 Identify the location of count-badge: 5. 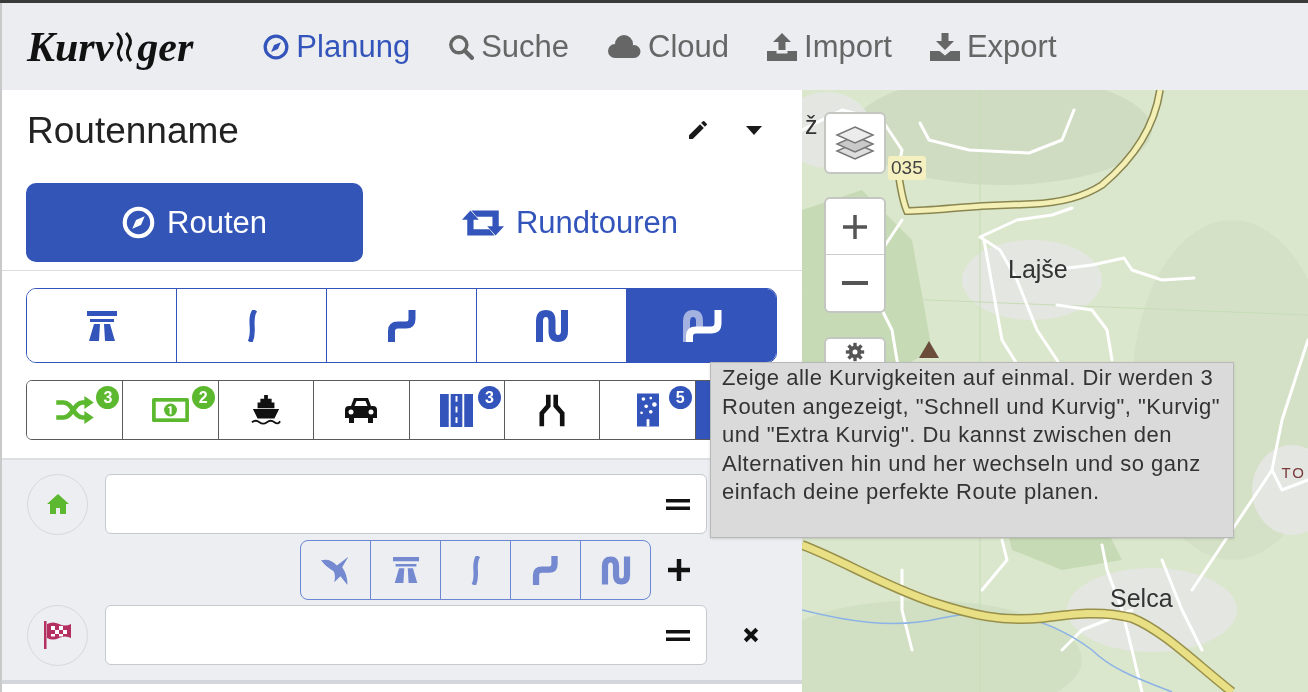
(680, 397).